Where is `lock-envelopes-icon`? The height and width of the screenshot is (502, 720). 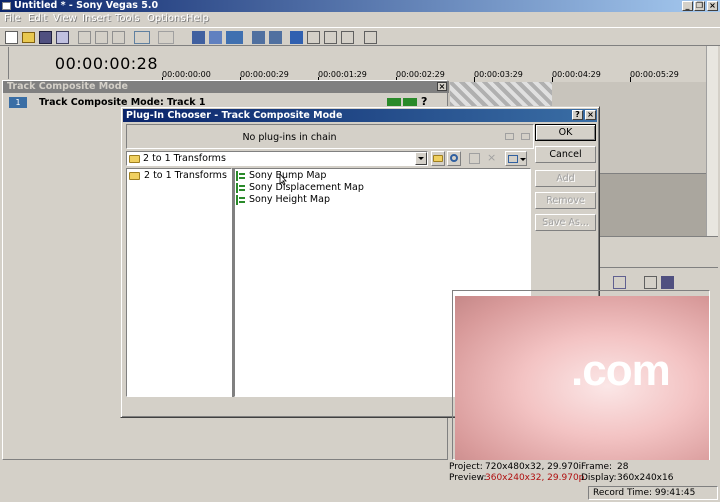 lock-envelopes-icon is located at coordinates (275, 37).